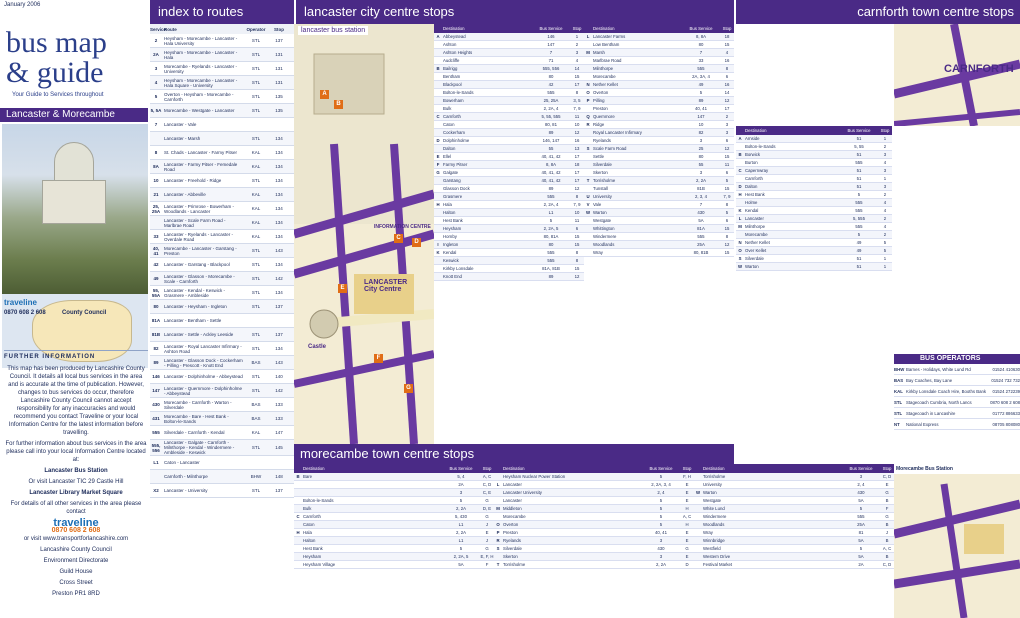 The image size is (1020, 618). What do you see at coordinates (885, 210) in the screenshot?
I see `destination-stop: 4` at bounding box center [885, 210].